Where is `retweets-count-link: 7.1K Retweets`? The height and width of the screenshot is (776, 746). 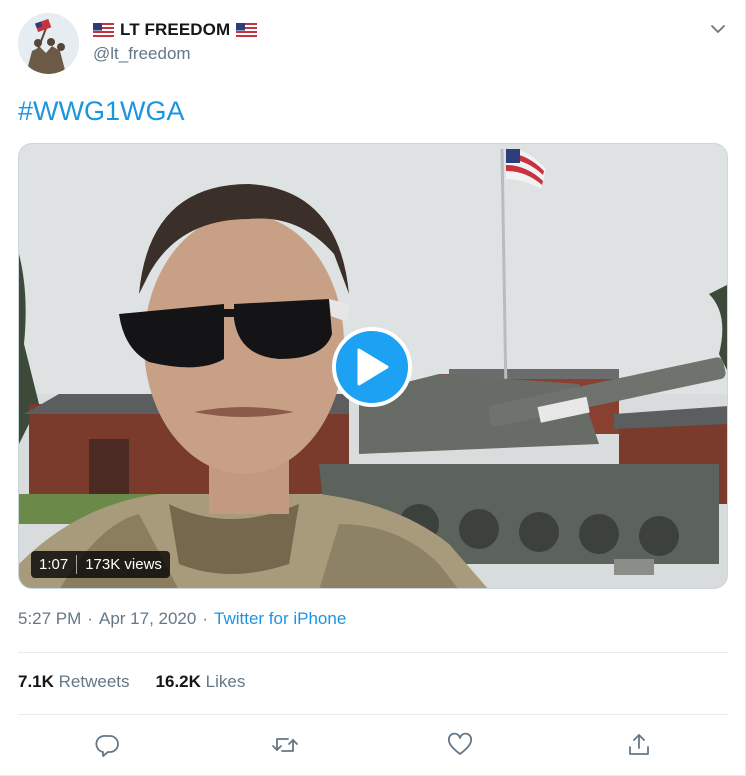
retweets-count-link: 7.1K Retweets is located at coordinates (74, 682).